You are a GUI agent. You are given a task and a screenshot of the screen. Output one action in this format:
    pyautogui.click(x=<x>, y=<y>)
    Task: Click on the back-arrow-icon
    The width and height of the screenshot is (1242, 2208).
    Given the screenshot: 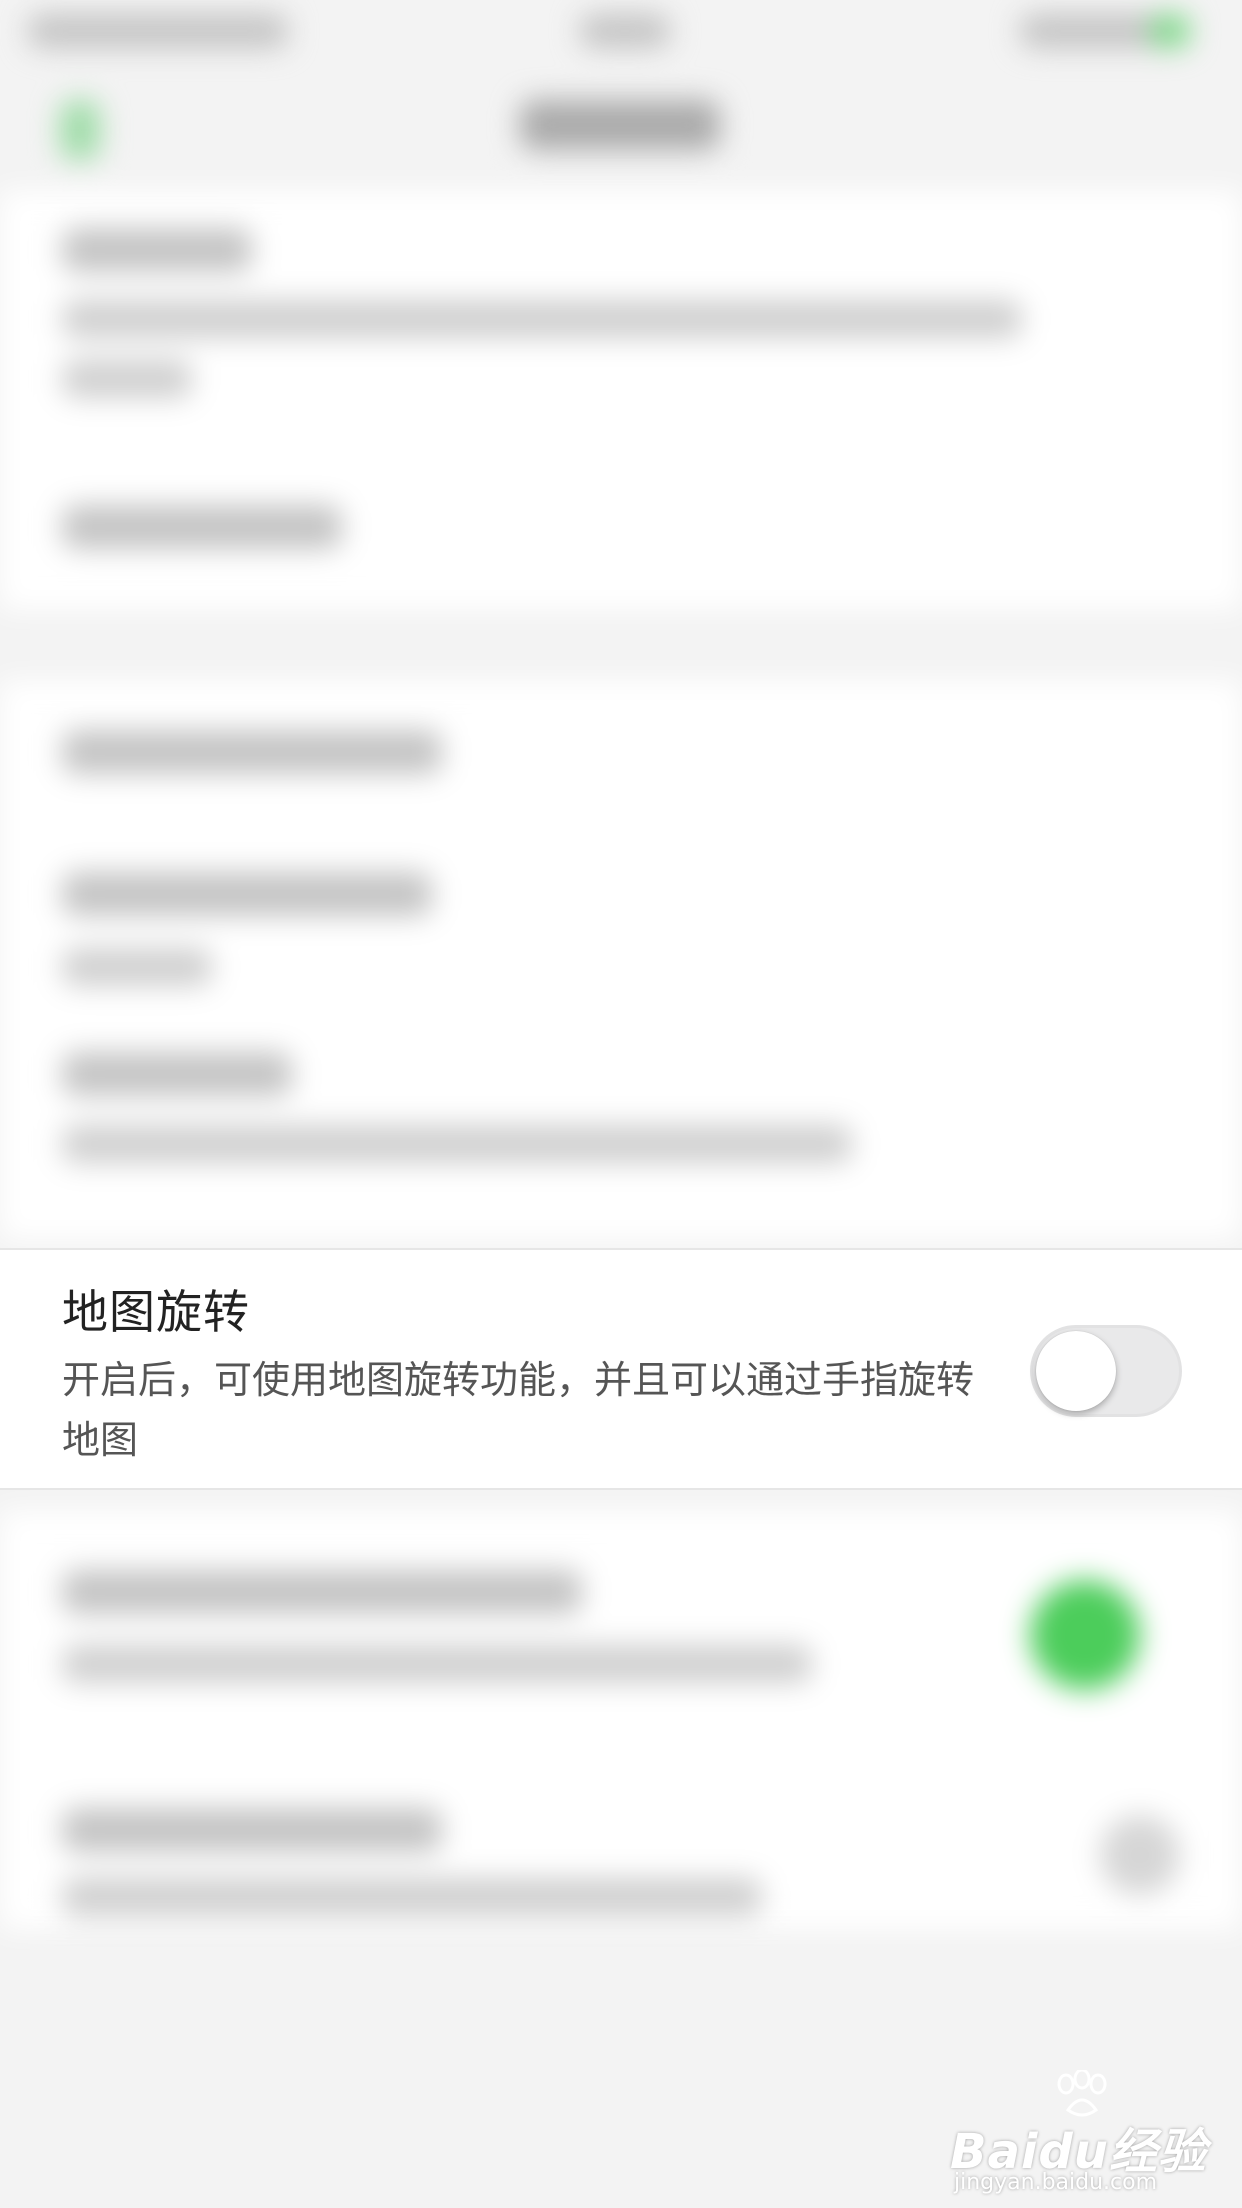 What is the action you would take?
    pyautogui.click(x=80, y=130)
    